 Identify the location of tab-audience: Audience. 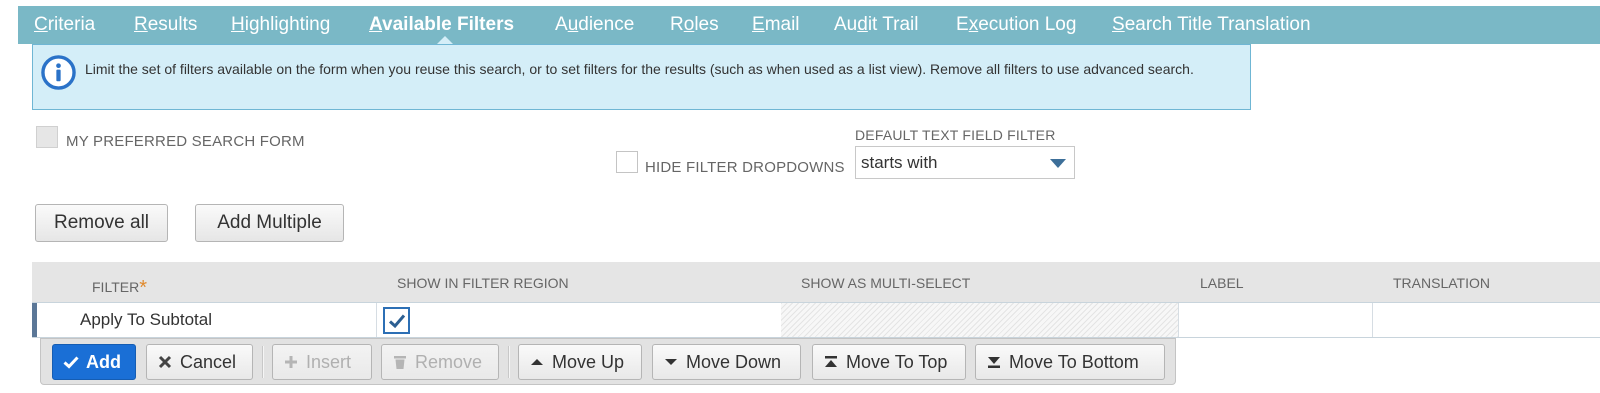
(594, 25).